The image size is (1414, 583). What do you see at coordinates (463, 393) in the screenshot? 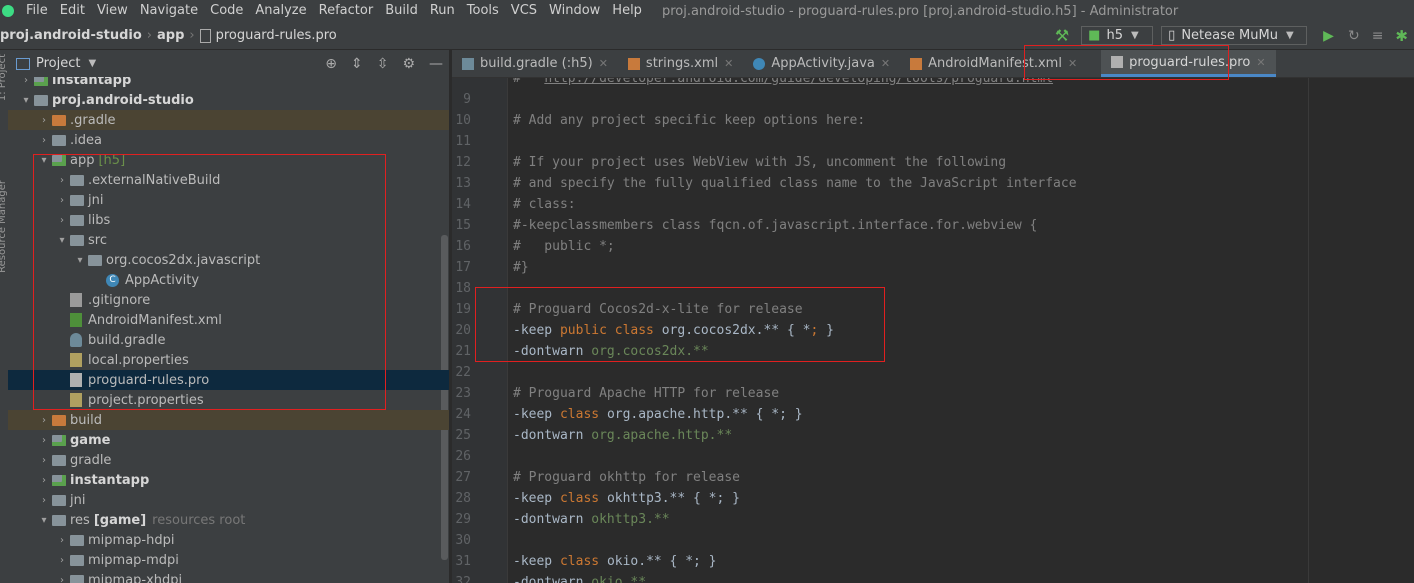
I see `line-number: 23` at bounding box center [463, 393].